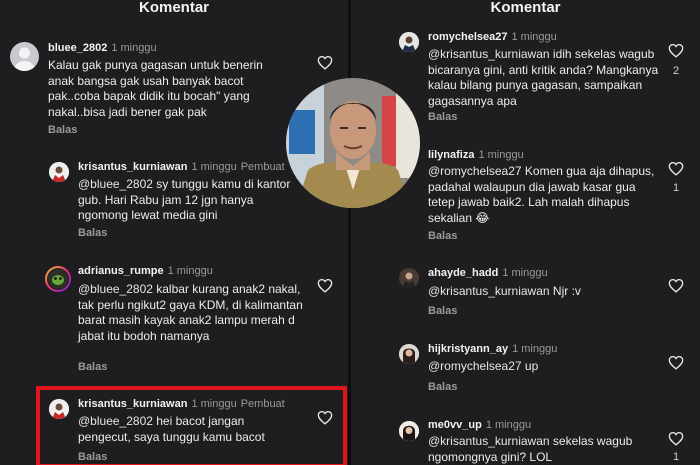 This screenshot has width=700, height=465. I want to click on username: me0vv_up, so click(455, 425).